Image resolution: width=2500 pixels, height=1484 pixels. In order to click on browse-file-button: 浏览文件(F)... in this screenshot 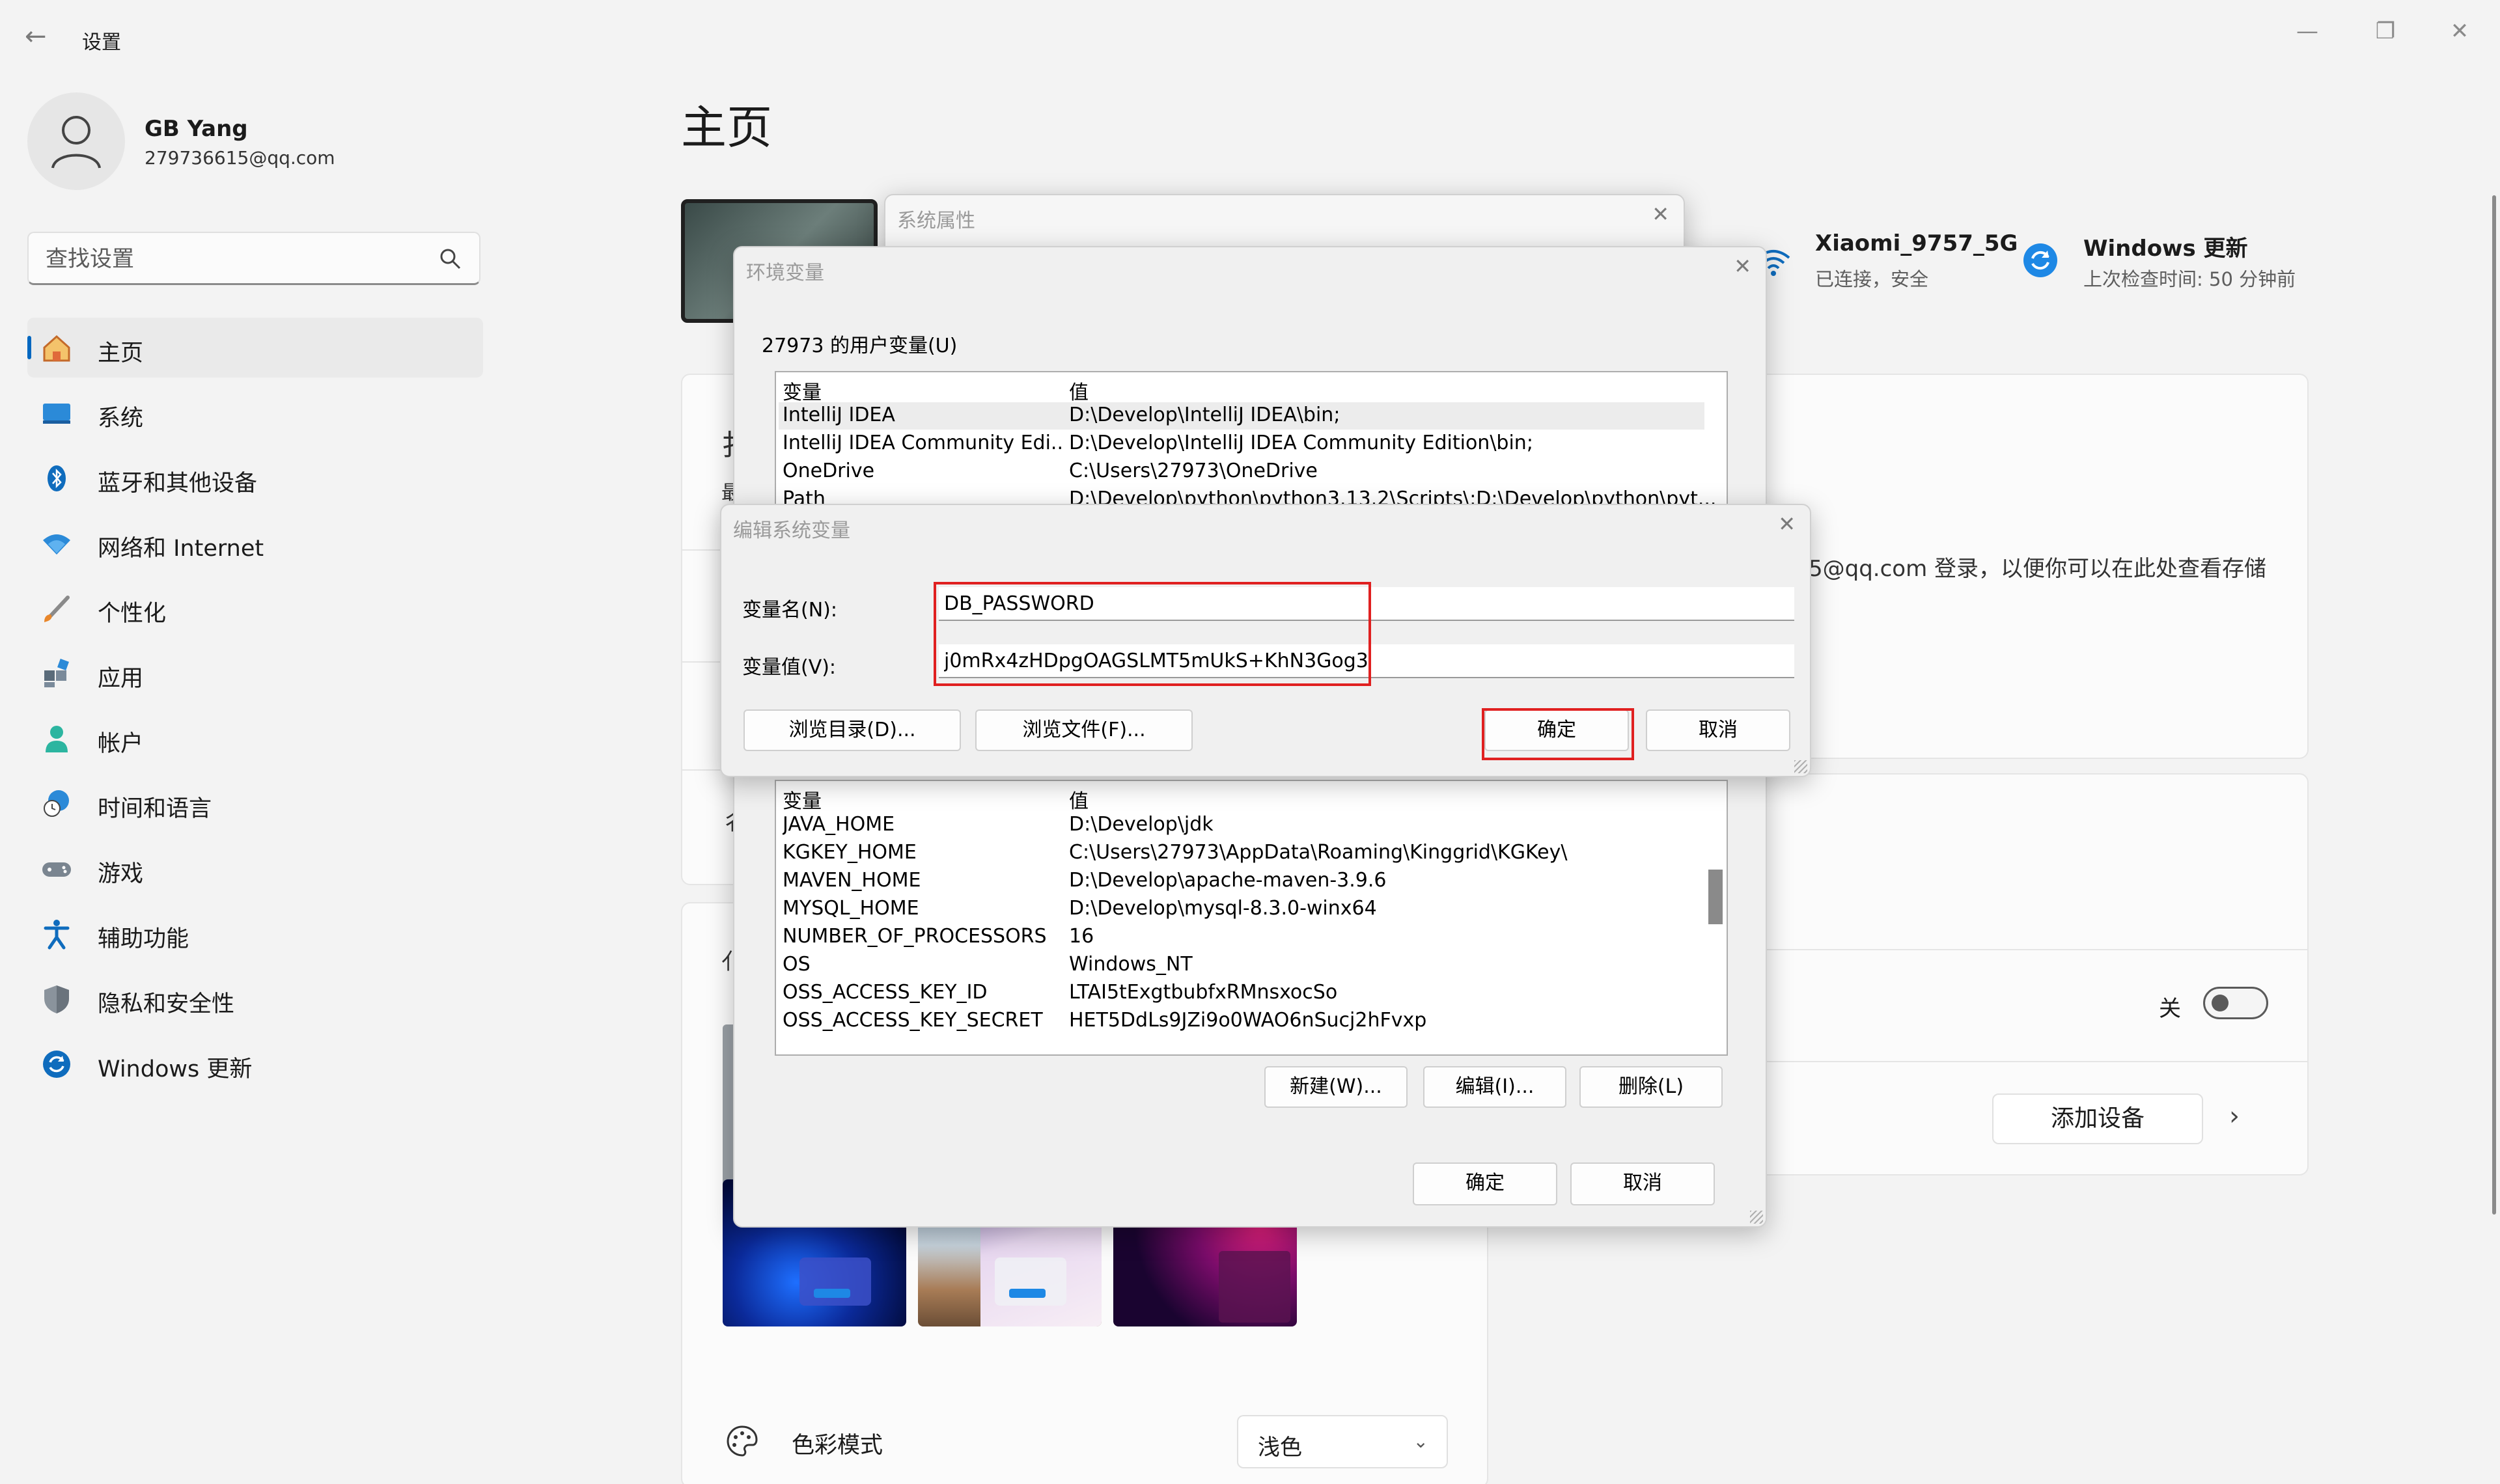, I will do `click(1084, 730)`.